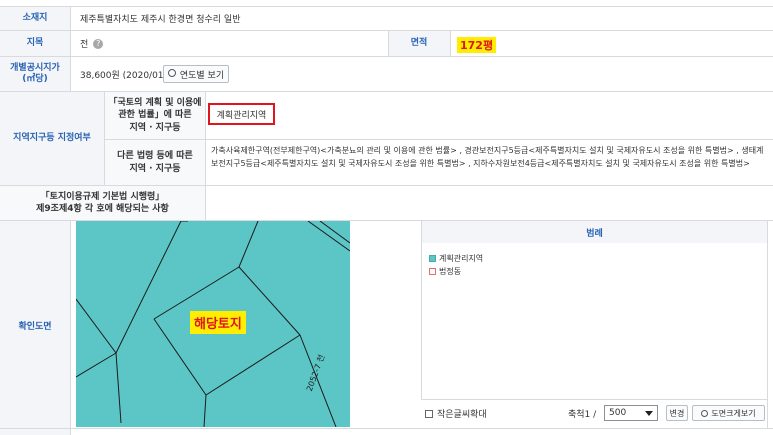  I want to click on map-label: 확인도면, so click(35, 328).